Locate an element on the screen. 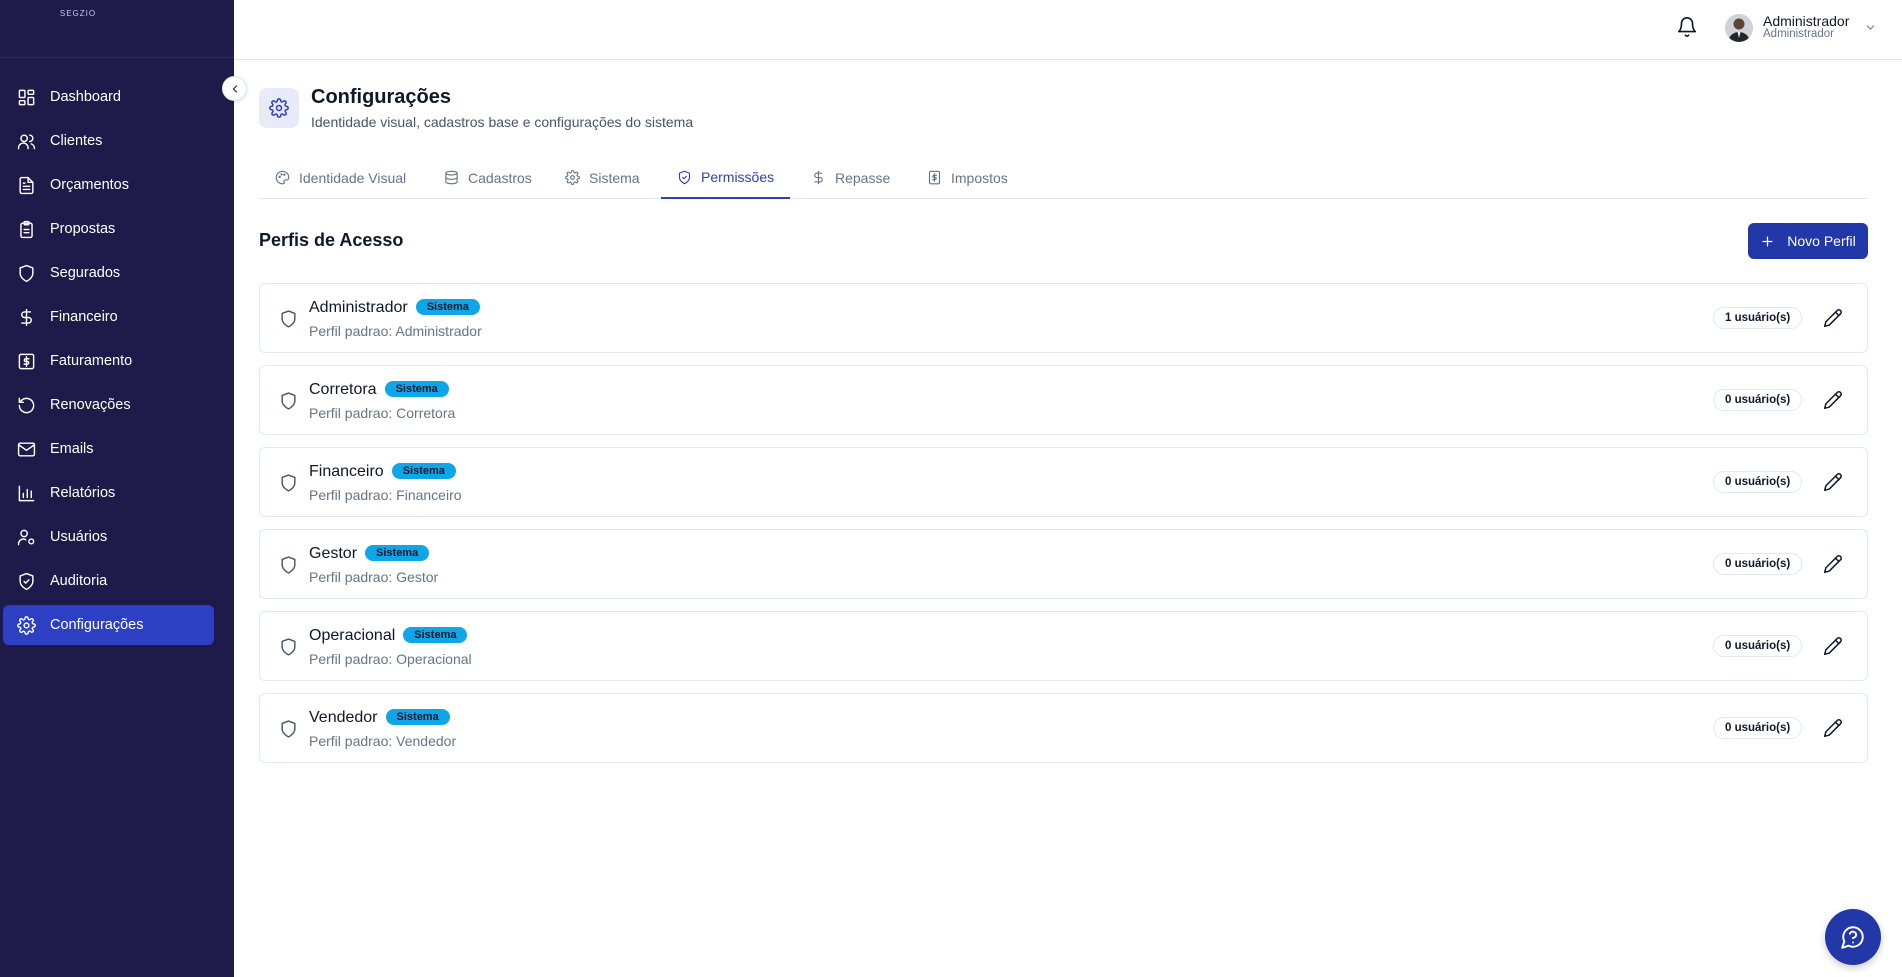 The height and width of the screenshot is (977, 1902). profile-description: Perfil padrao: Vendedor is located at coordinates (383, 741).